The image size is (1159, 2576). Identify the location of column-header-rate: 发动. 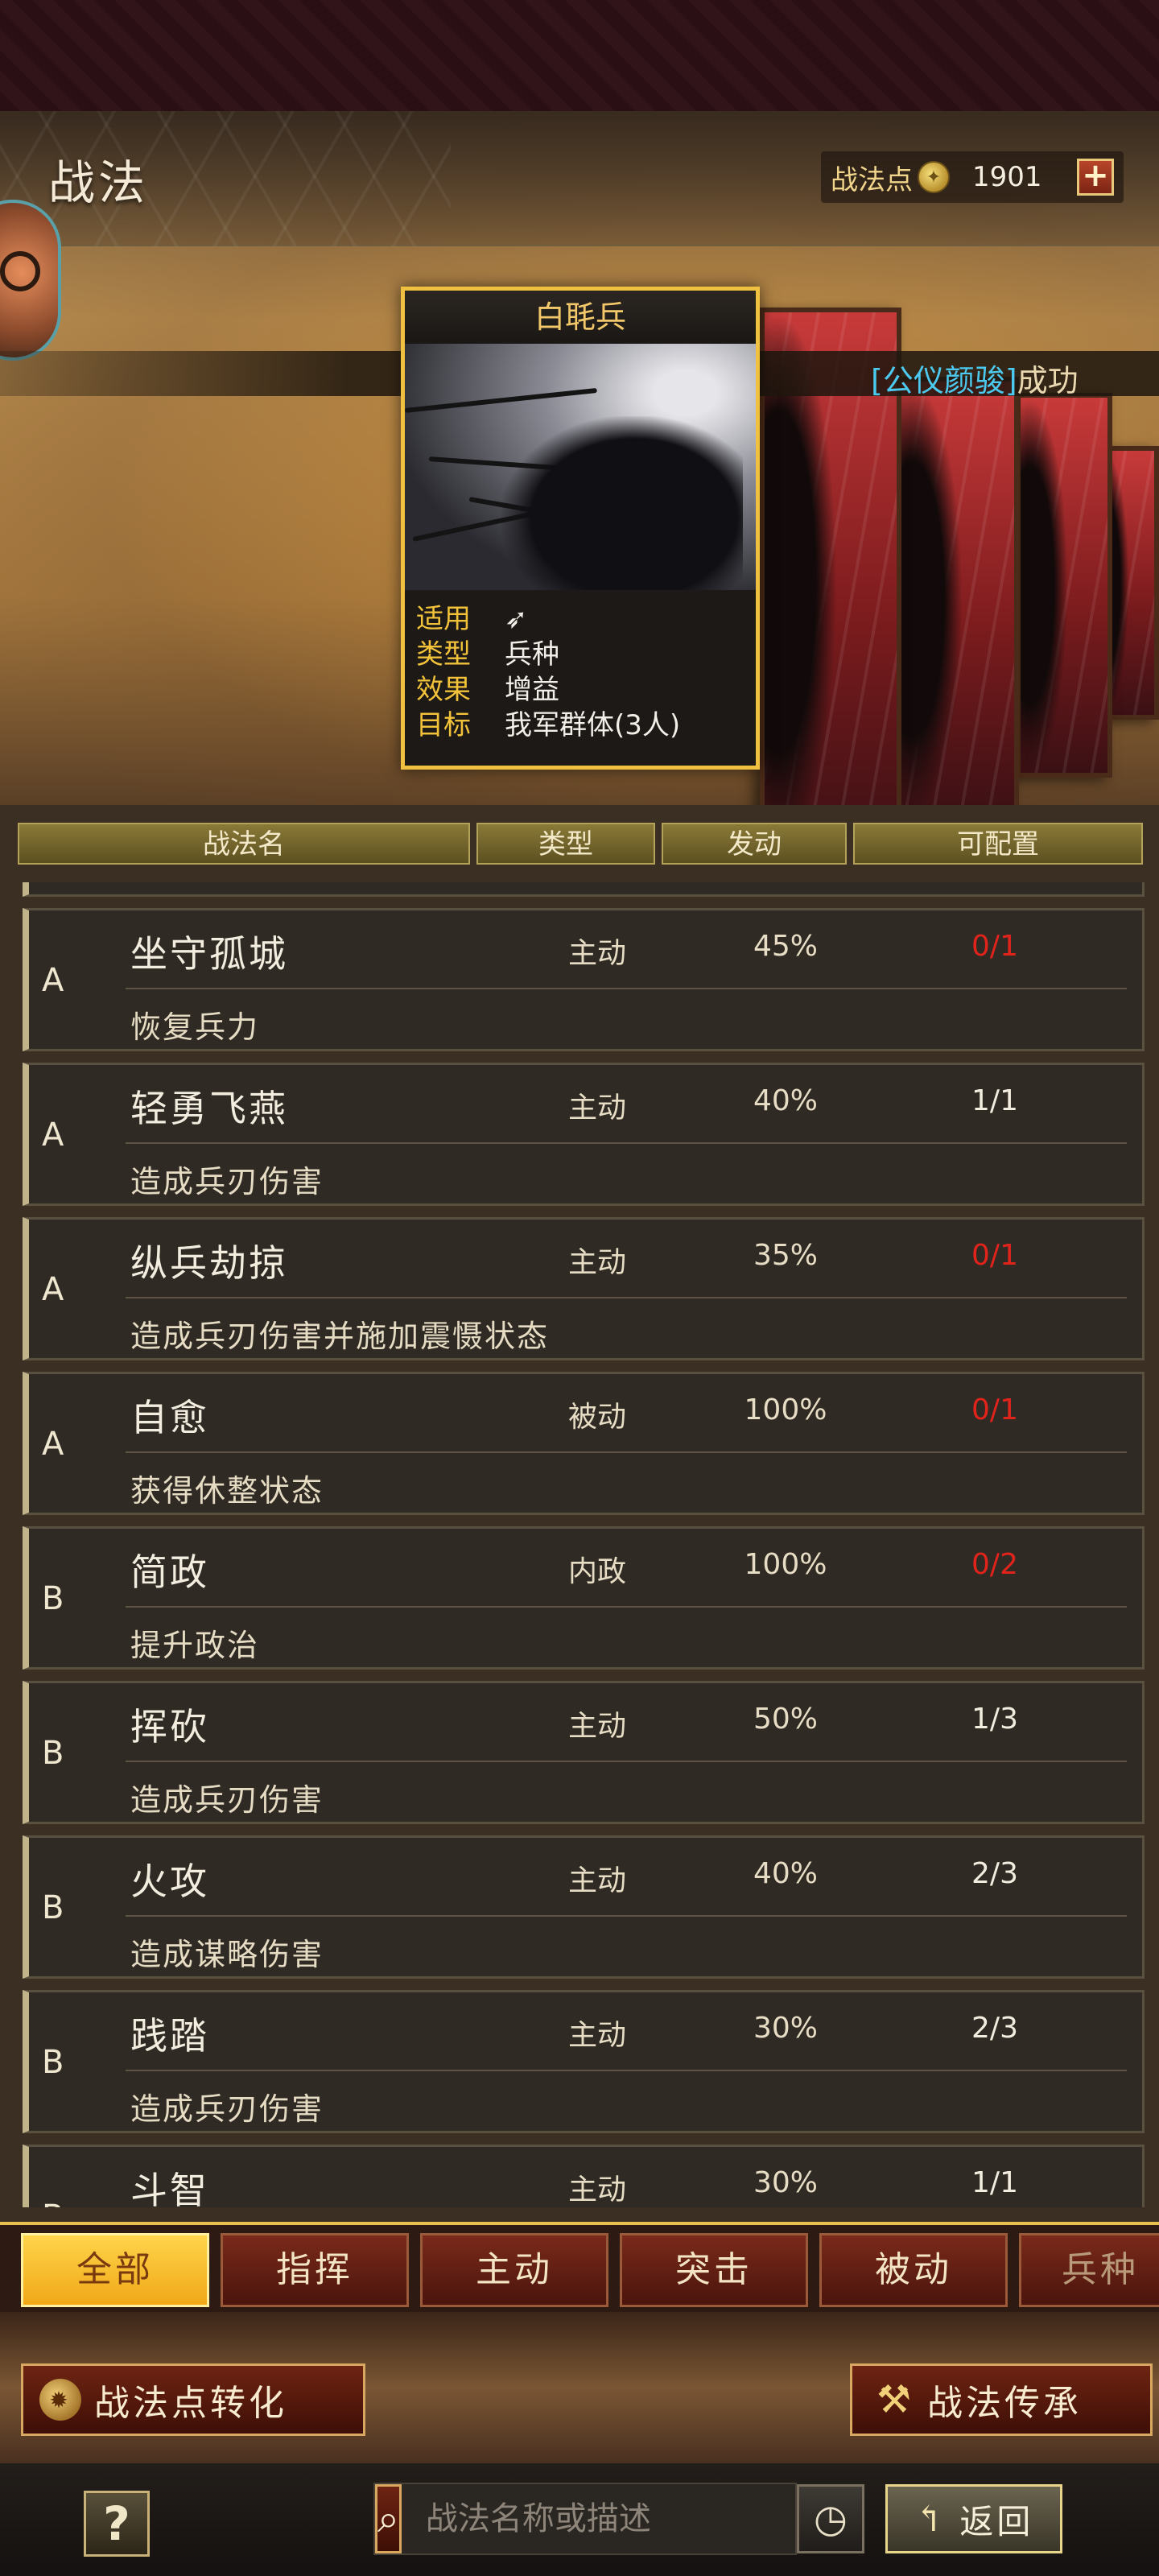
(754, 844).